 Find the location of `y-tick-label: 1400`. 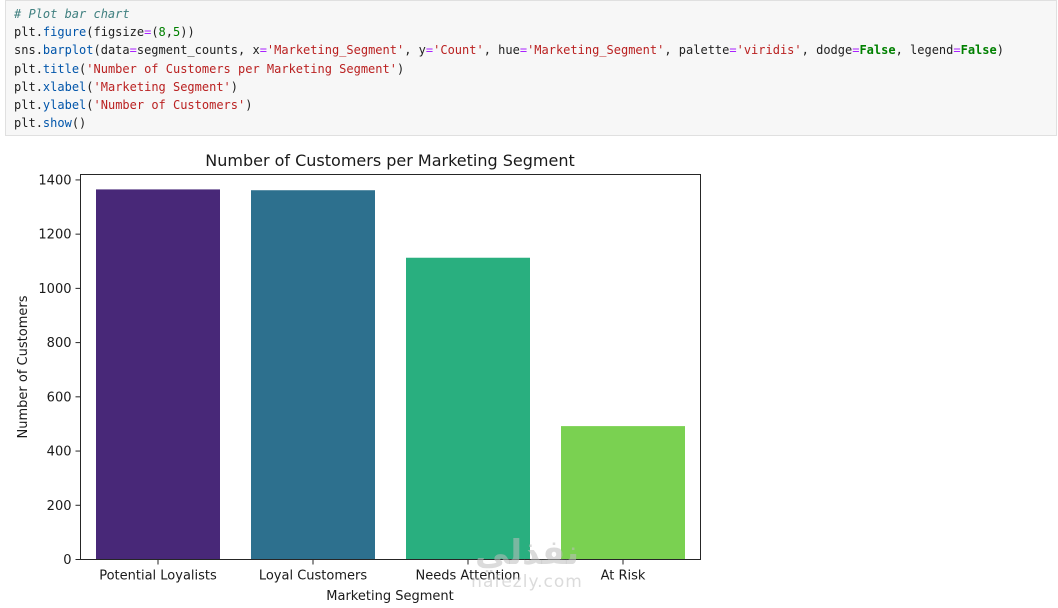

y-tick-label: 1400 is located at coordinates (54, 180).